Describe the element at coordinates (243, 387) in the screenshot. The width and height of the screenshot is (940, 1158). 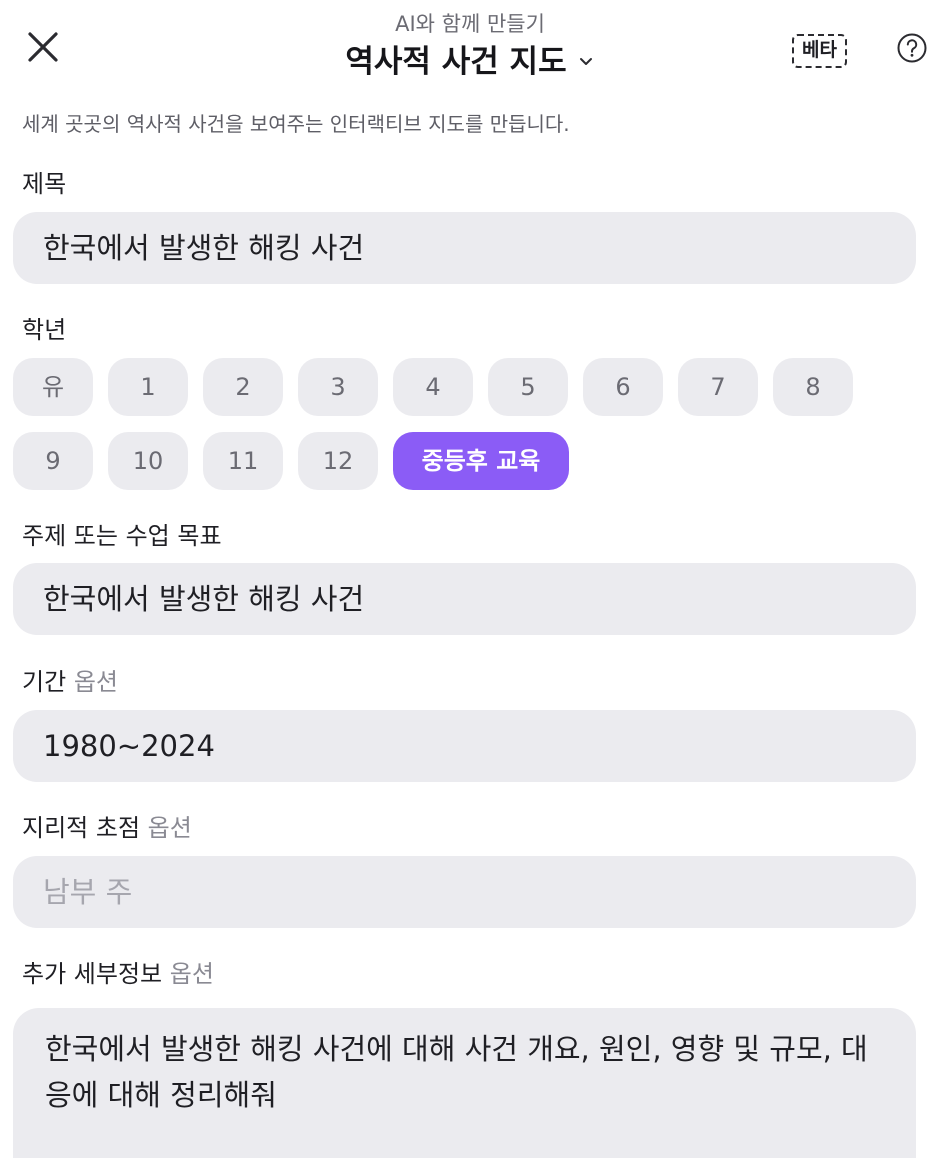
I see `grade-chip-2: 2` at that location.